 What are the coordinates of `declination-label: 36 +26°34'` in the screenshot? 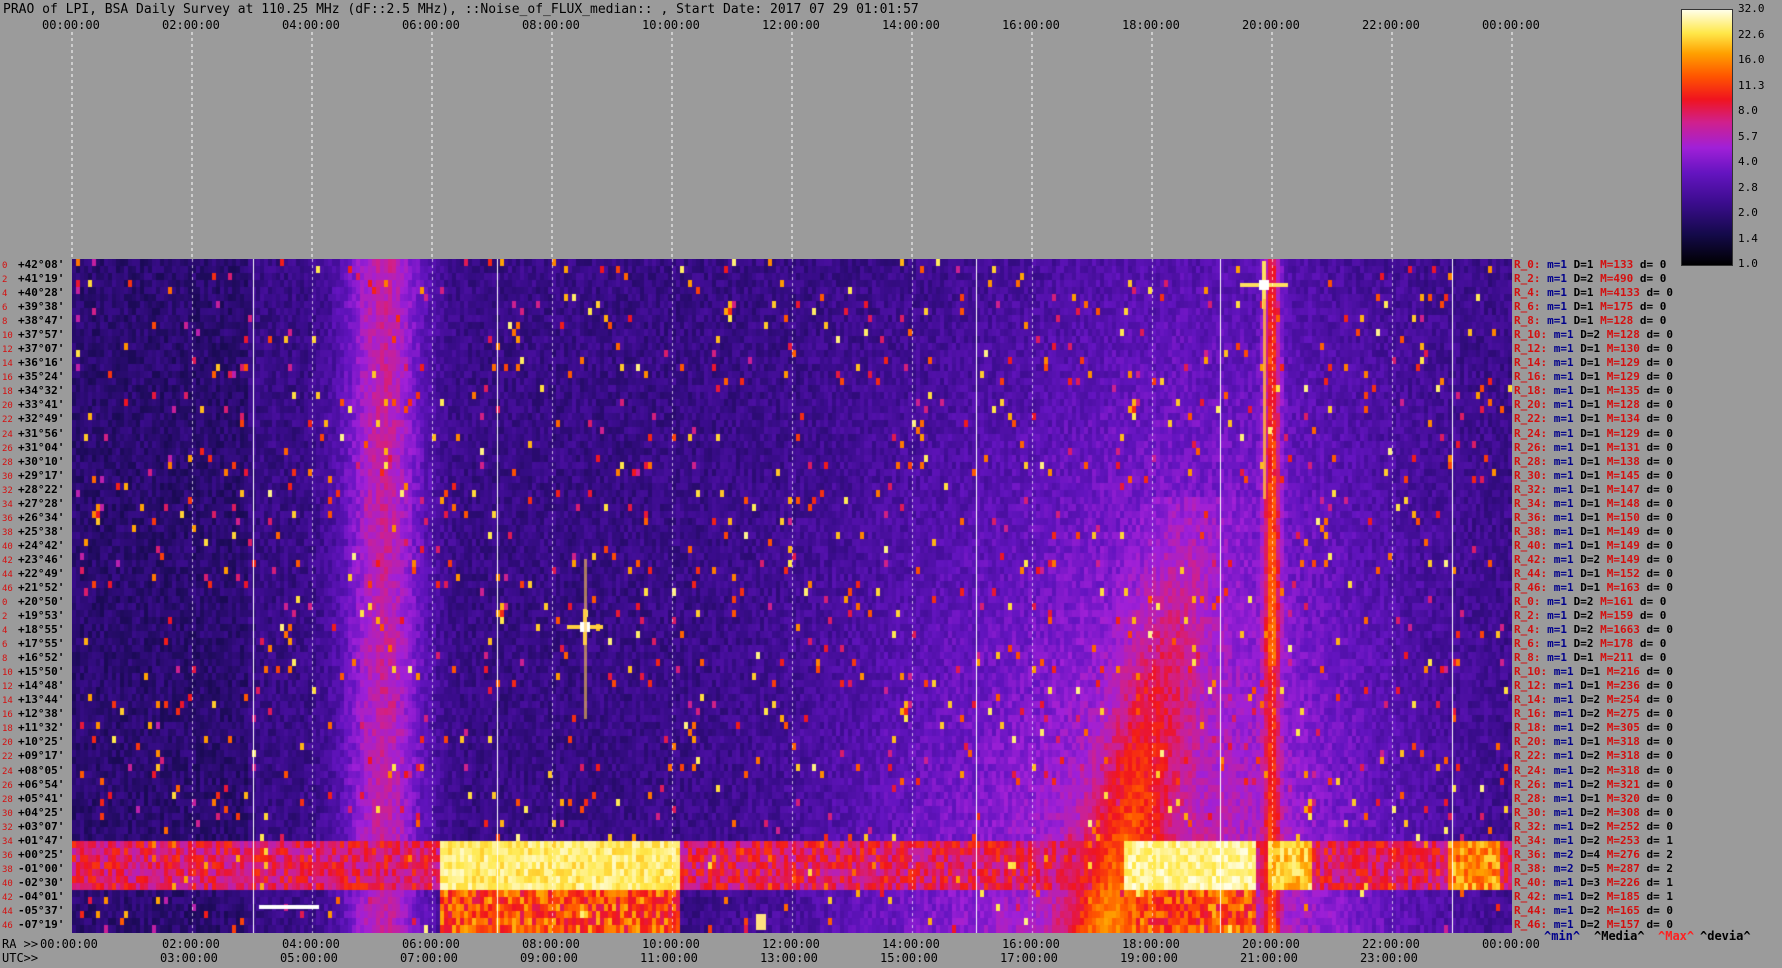 It's located at (33, 517).